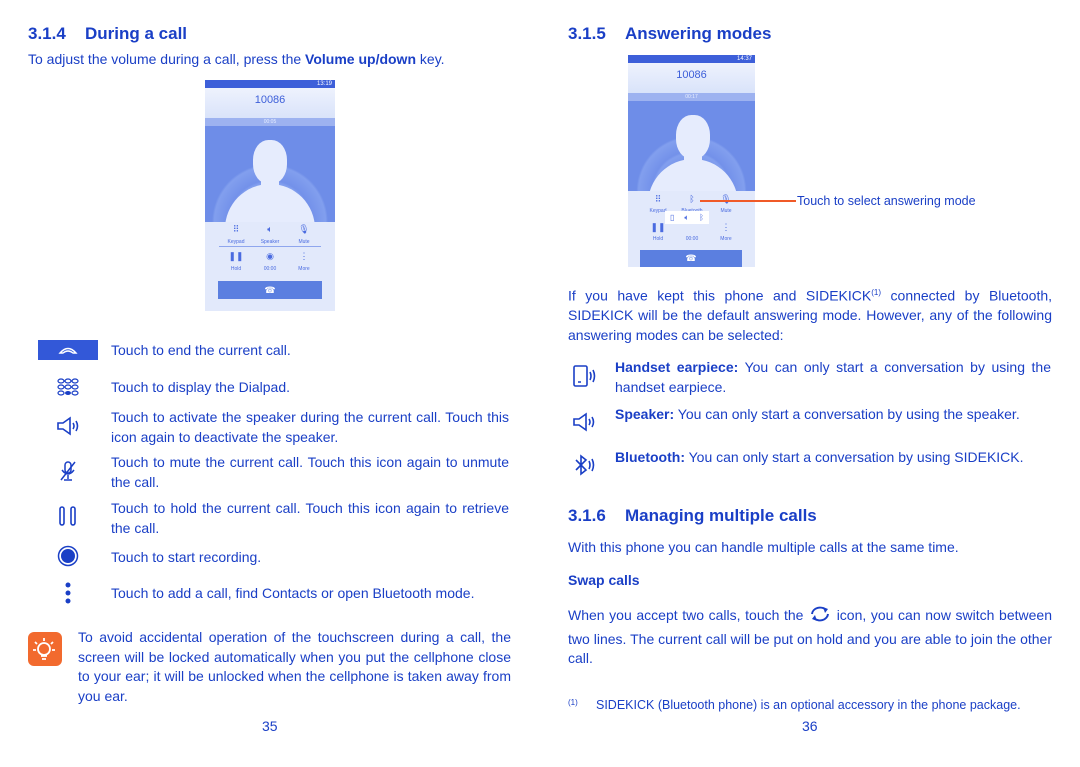  What do you see at coordinates (236, 242) in the screenshot?
I see `keypad-label: Keypad` at bounding box center [236, 242].